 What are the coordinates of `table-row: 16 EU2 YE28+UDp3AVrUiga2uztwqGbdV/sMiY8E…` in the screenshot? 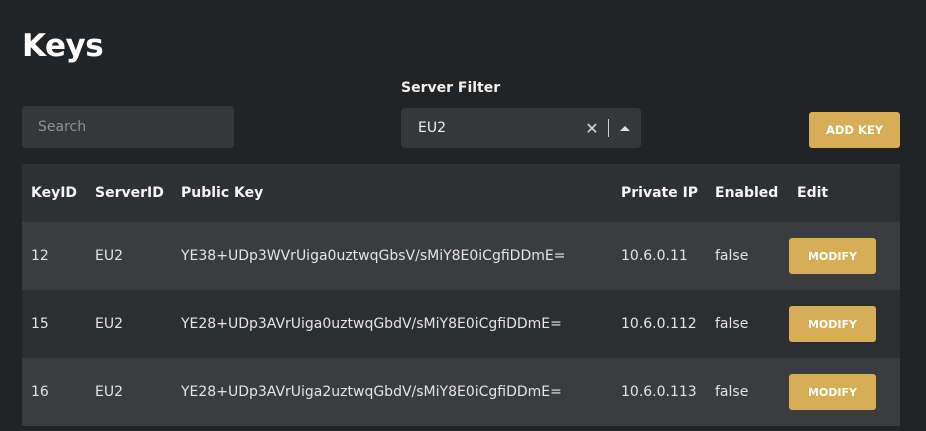 It's located at (461, 392).